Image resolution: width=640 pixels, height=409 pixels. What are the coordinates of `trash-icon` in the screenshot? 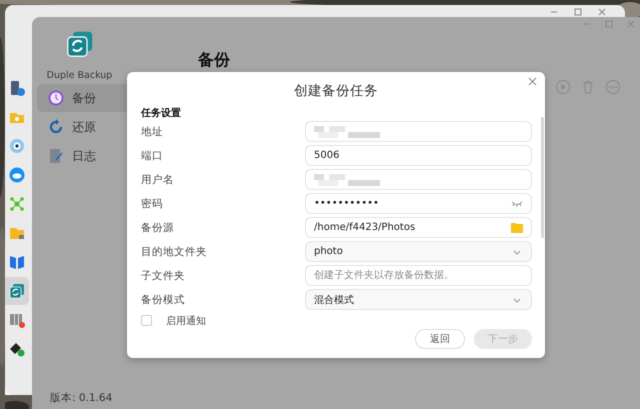 It's located at (588, 87).